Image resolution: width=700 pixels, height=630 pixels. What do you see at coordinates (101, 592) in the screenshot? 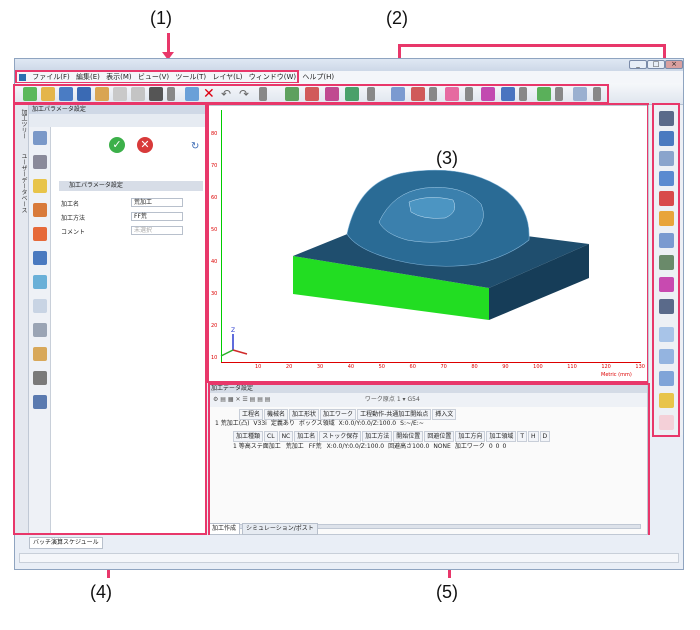
I see `callout-4: (4)` at bounding box center [101, 592].